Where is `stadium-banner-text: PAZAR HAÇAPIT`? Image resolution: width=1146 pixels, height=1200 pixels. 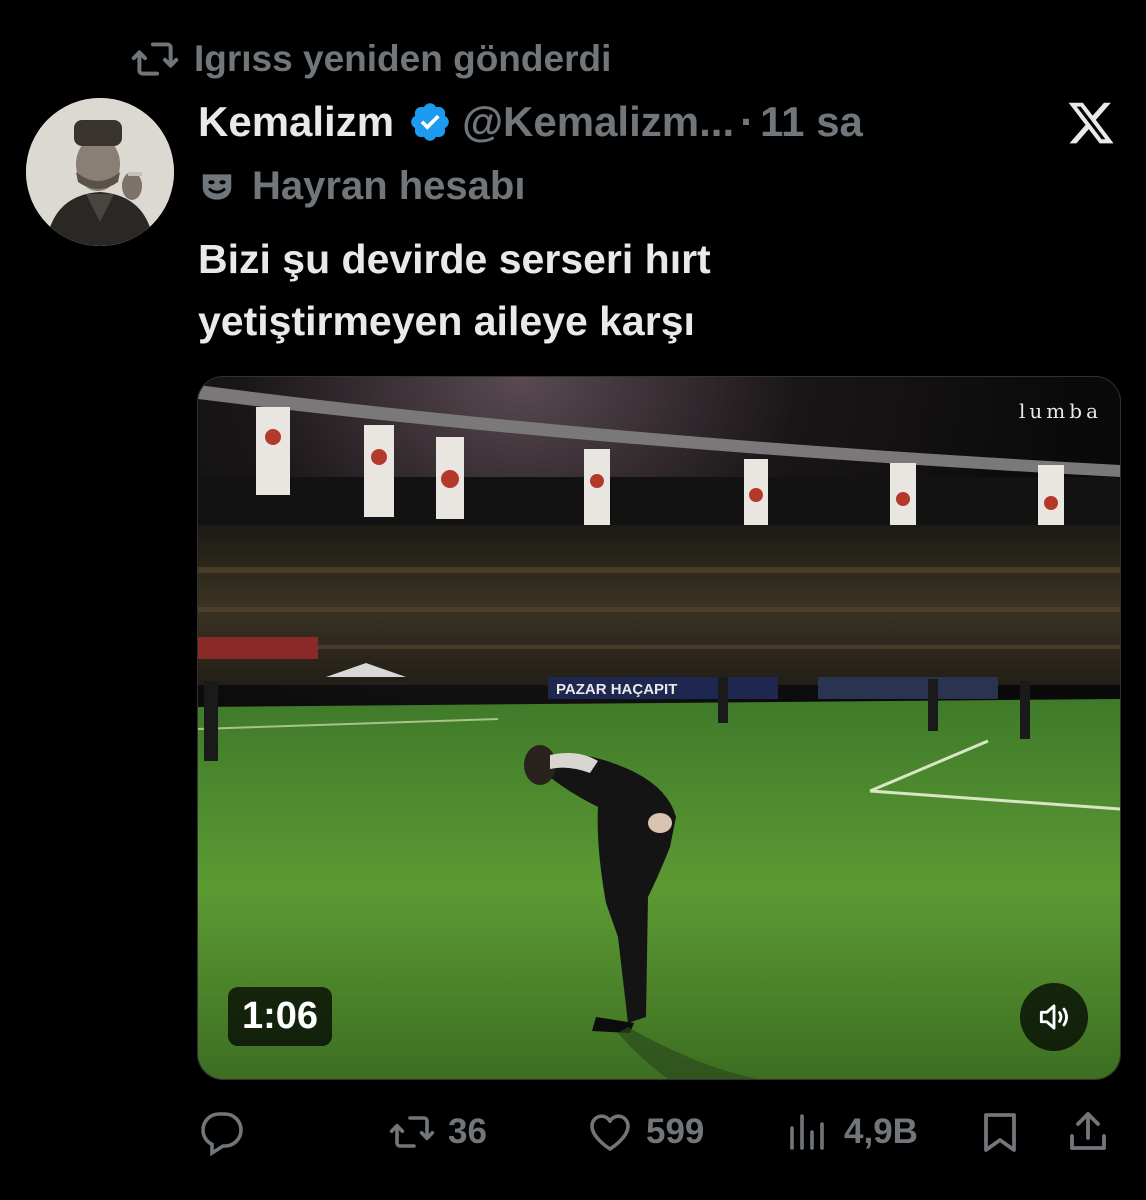
stadium-banner-text: PAZAR HAÇAPIT is located at coordinates (616, 689).